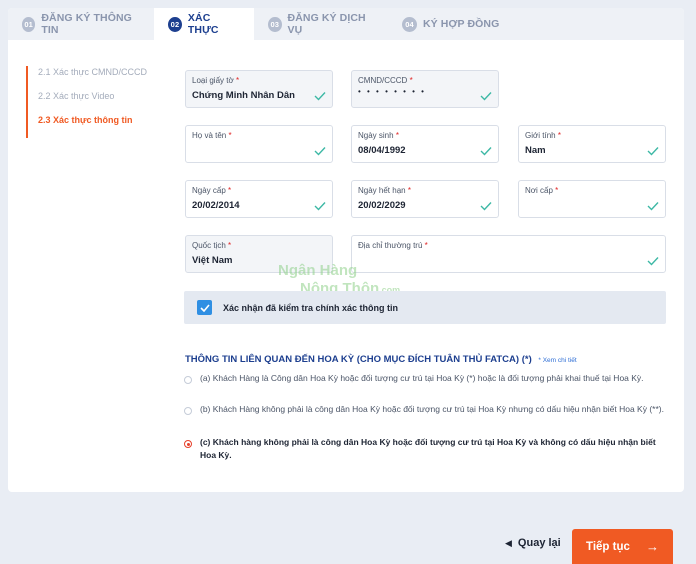  Describe the element at coordinates (97, 126) in the screenshot. I see `step-info-verification: 2.3 Xác thực thông tin` at that location.